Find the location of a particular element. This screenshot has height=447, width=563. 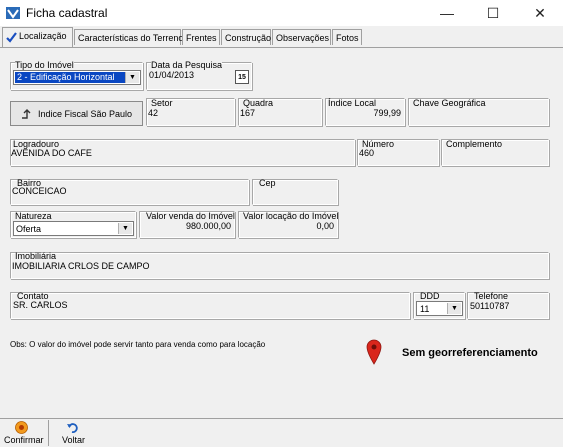

ddd-label: DDD is located at coordinates (430, 296).